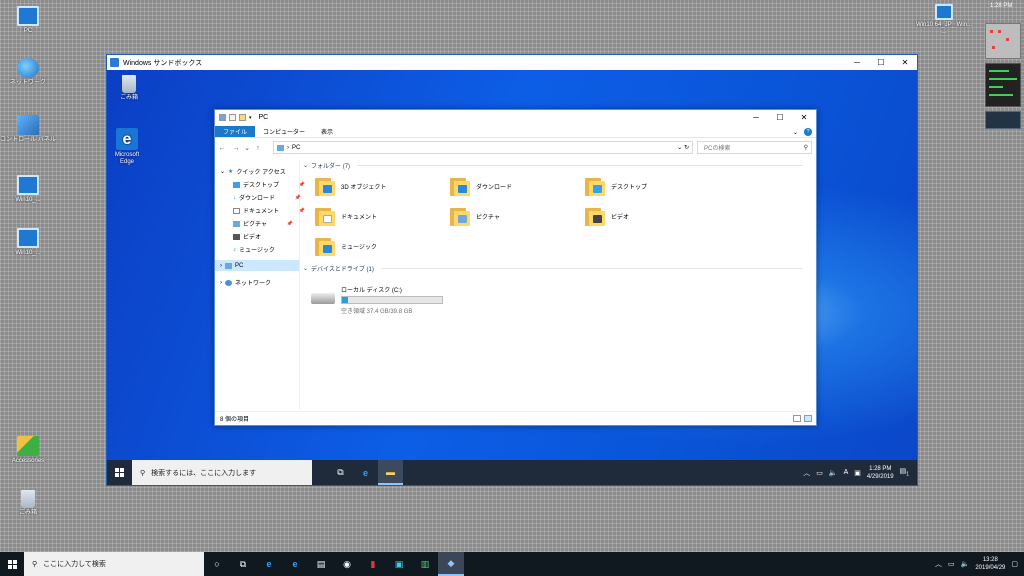 This screenshot has width=1024, height=576. I want to click on address-bar: › PC ⌄ ↻, so click(483, 147).